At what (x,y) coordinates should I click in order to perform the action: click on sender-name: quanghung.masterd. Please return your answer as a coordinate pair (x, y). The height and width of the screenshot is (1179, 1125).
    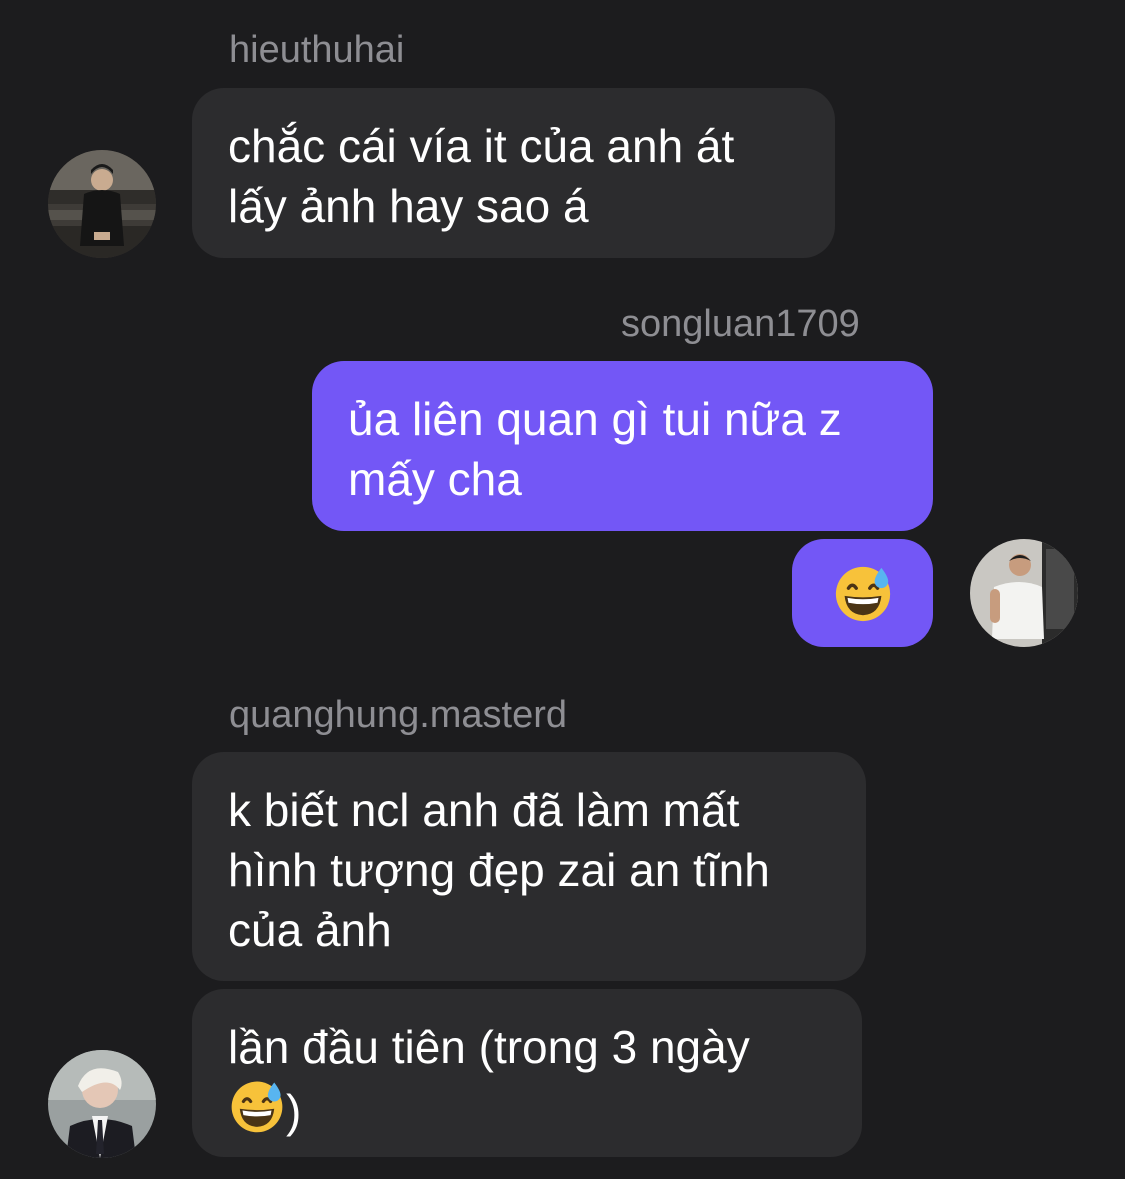
    Looking at the image, I should click on (398, 715).